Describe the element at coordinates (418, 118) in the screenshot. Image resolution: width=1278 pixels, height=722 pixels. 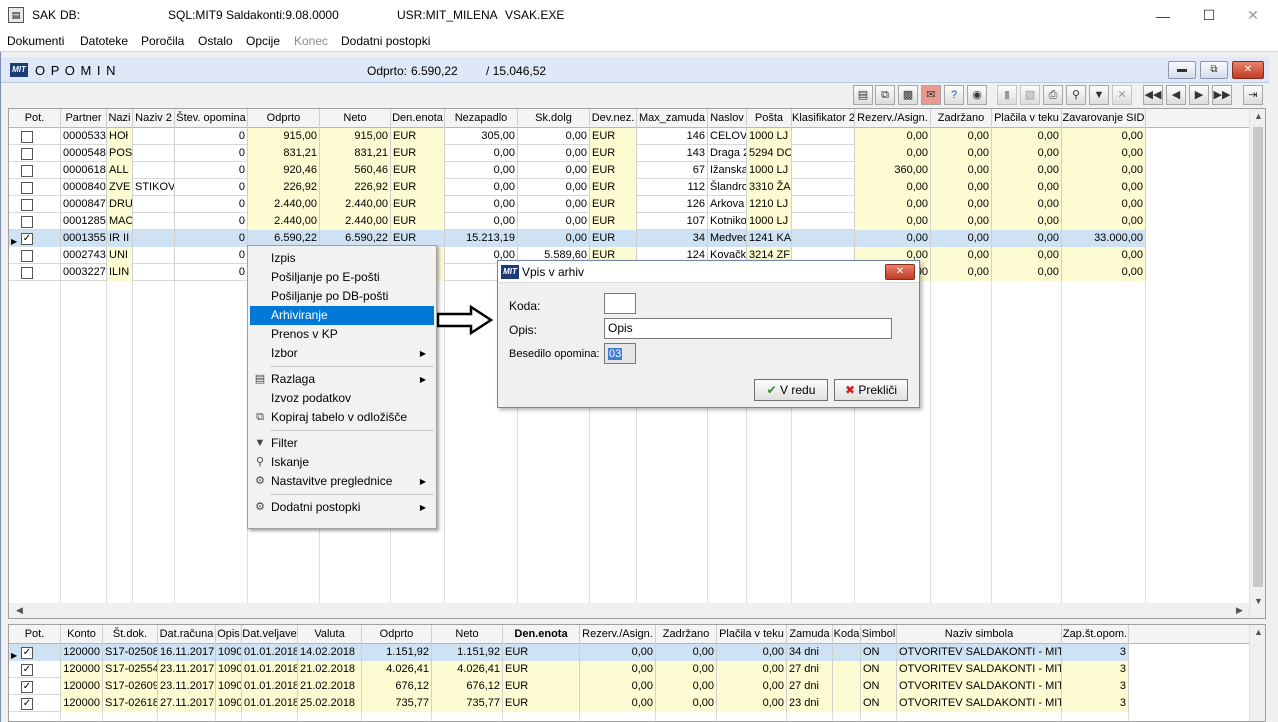
I see `column-header: Den.enota` at that location.